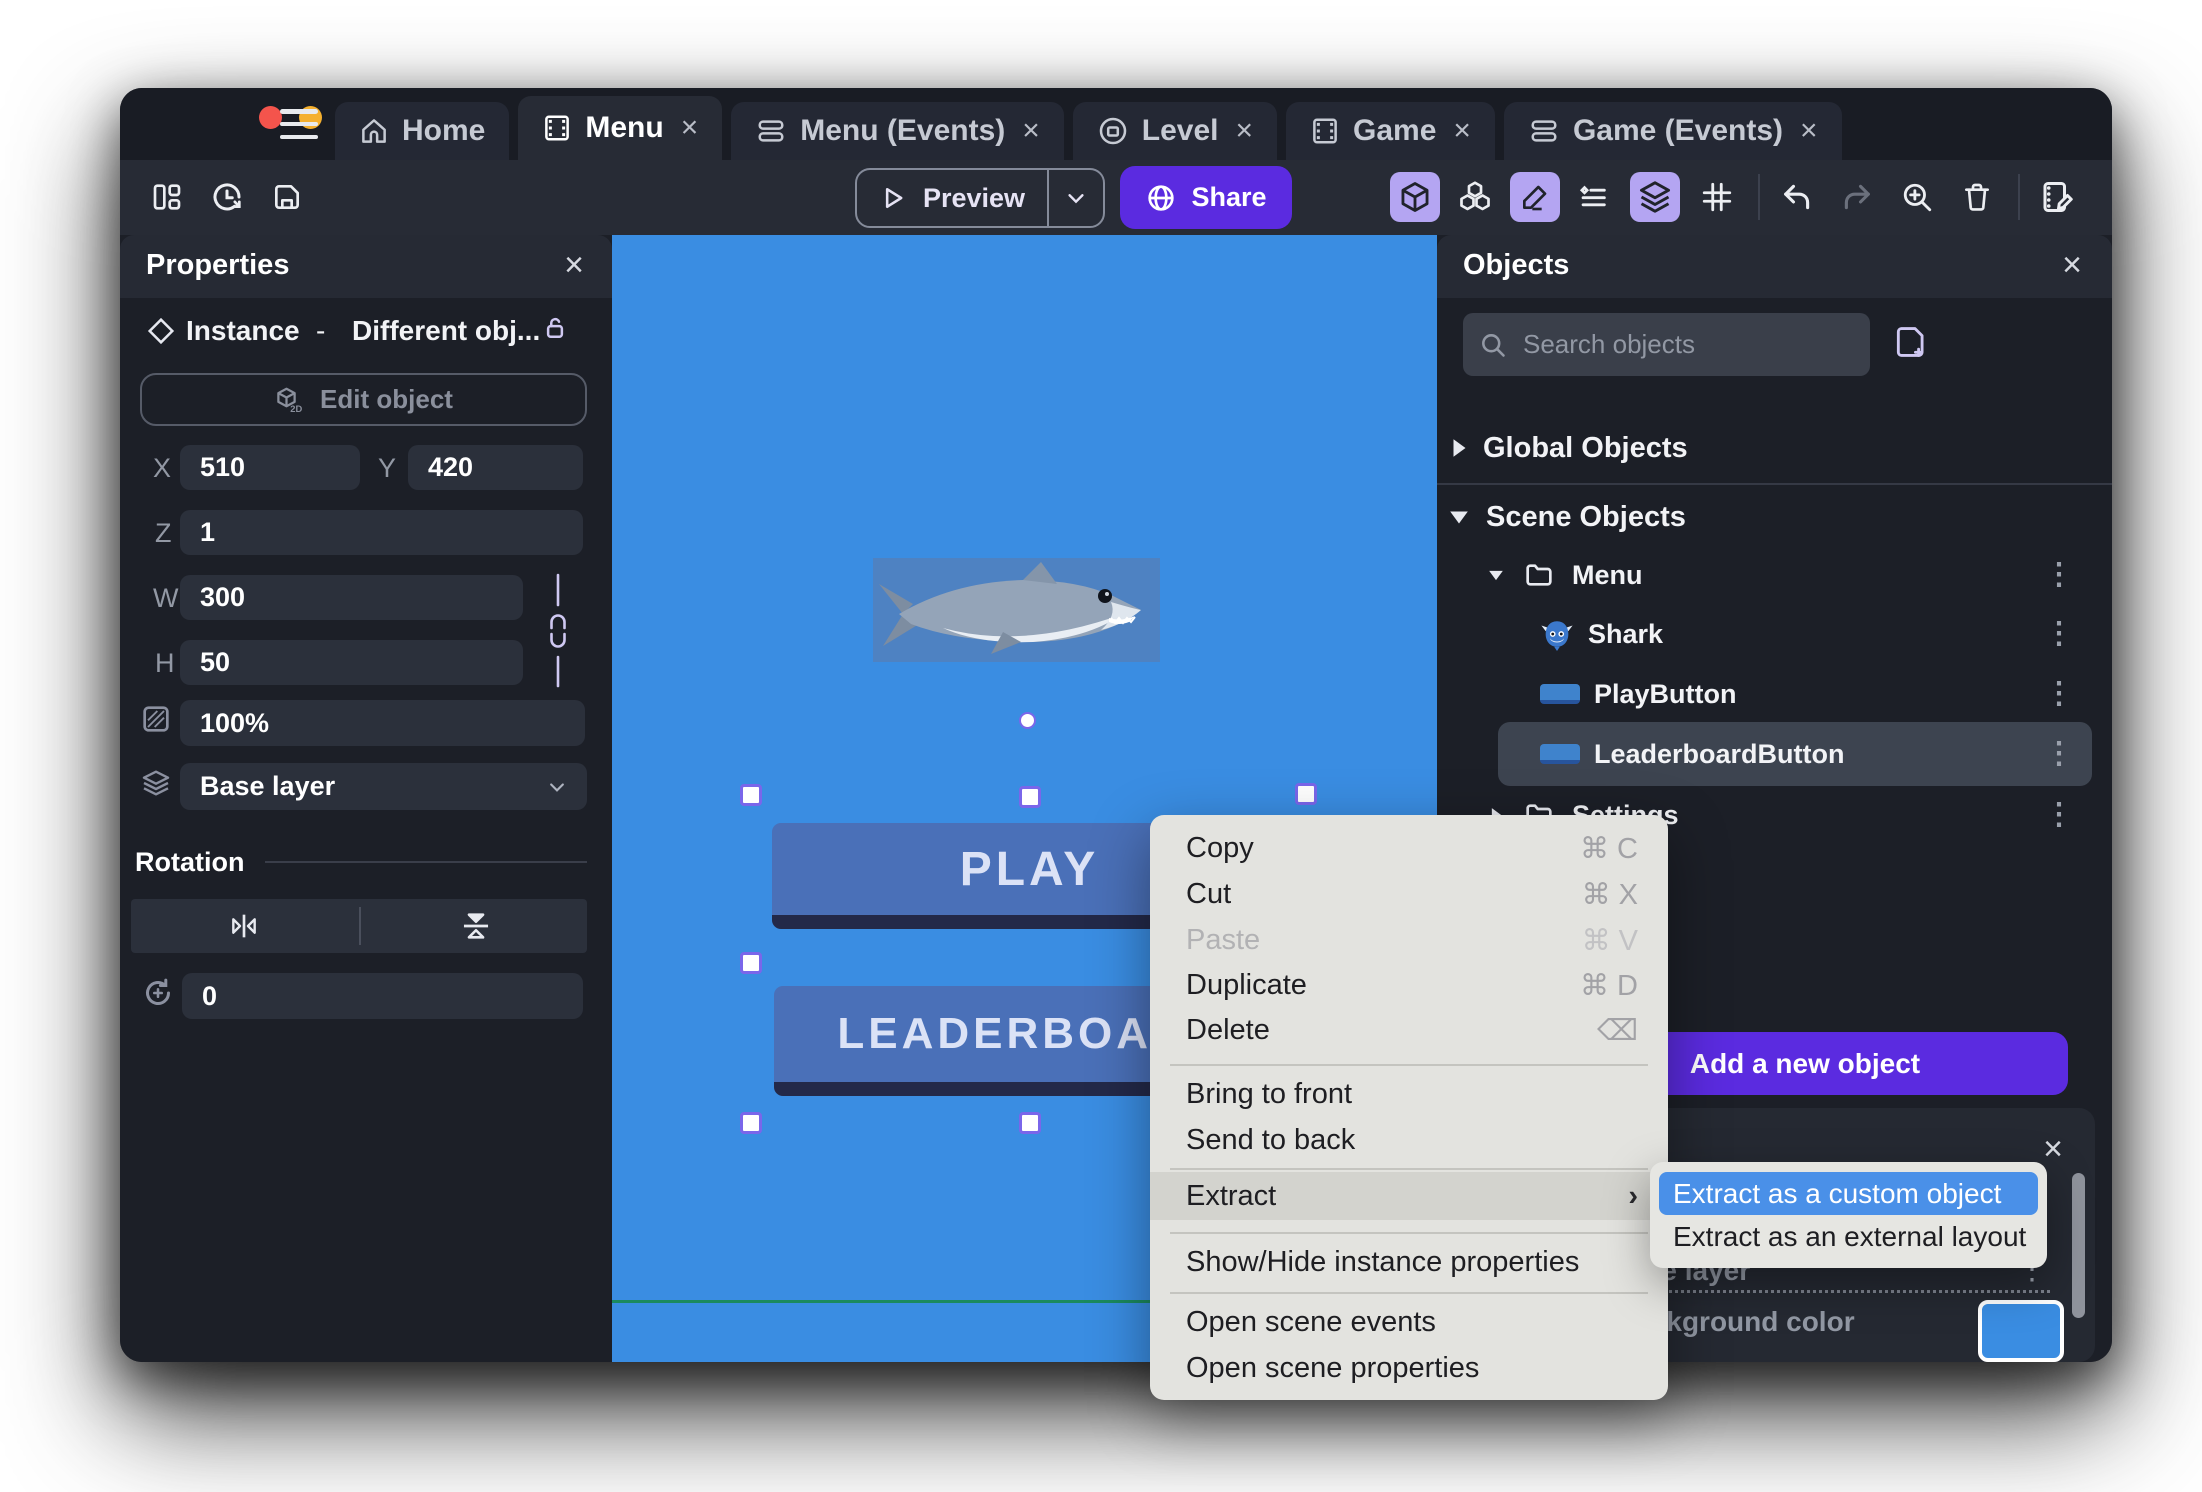 This screenshot has width=2202, height=1492. What do you see at coordinates (1409, 985) in the screenshot?
I see `menu-item-duplicate: Duplicate ⌘ D` at bounding box center [1409, 985].